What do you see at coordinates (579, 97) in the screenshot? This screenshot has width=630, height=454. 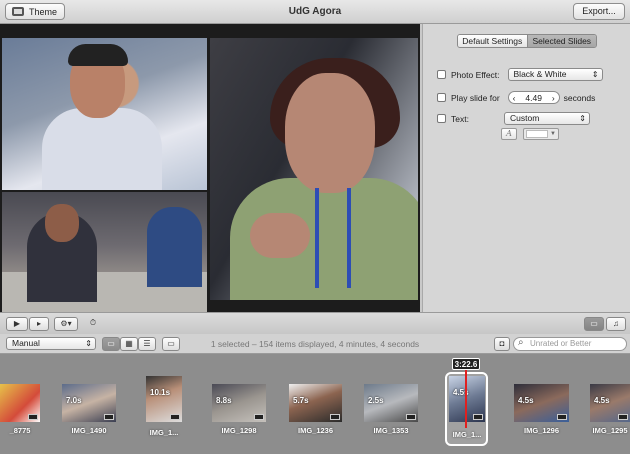 I see `play-slide-unit: seconds` at bounding box center [579, 97].